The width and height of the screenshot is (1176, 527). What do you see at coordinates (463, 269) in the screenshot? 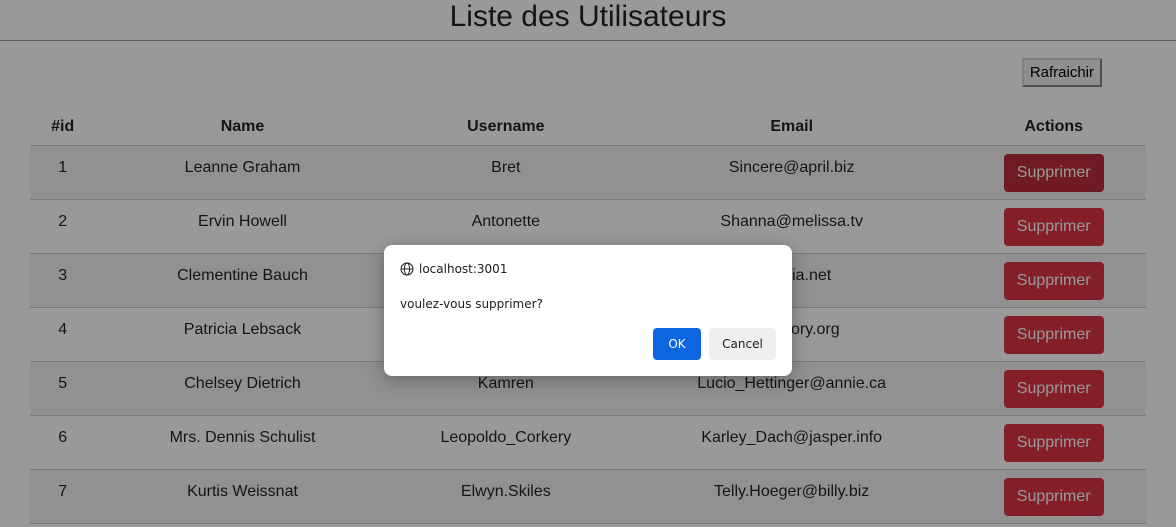
I see `dialog-origin-text: localhost:3001` at bounding box center [463, 269].